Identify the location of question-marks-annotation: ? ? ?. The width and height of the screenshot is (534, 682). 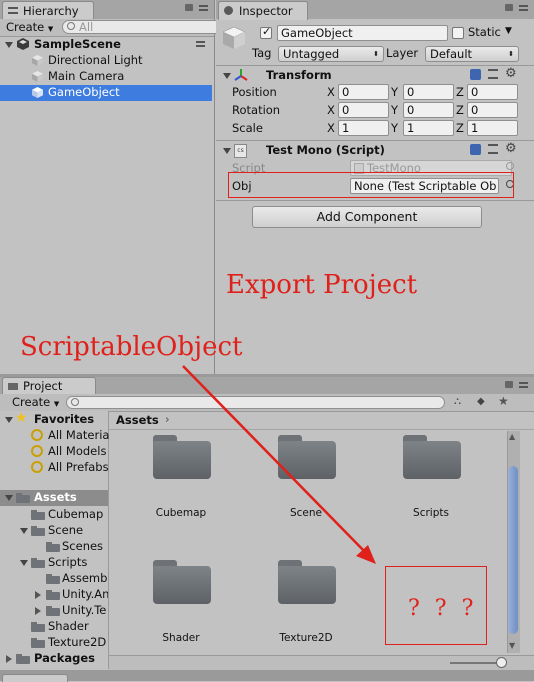
(443, 608).